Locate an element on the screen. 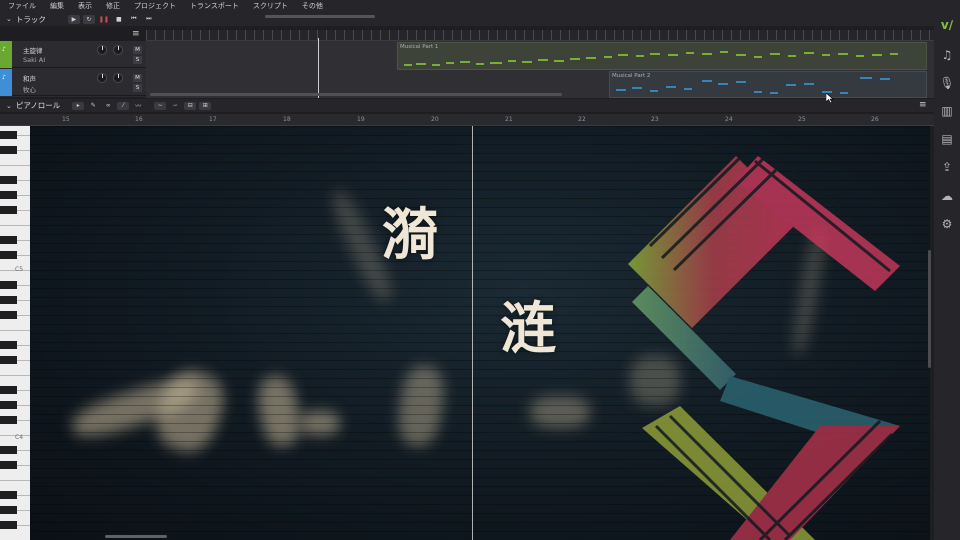  export-icon: ⇪ is located at coordinates (947, 167).